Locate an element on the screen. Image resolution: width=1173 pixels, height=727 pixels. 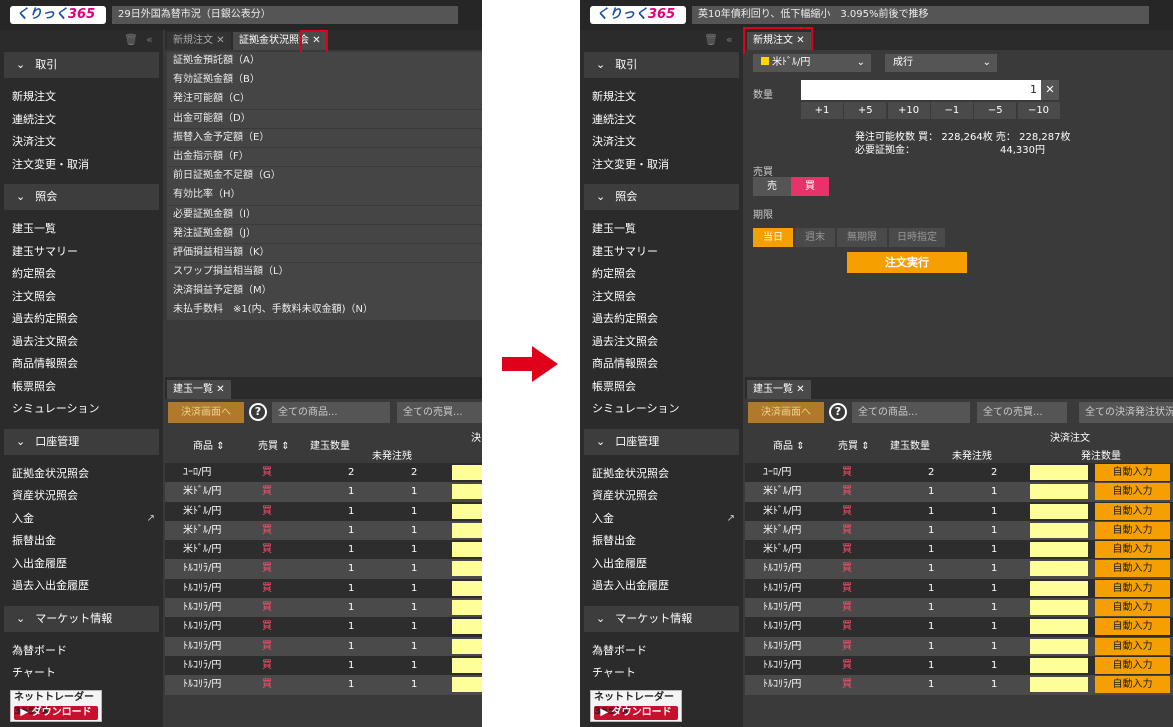
qty-step-button: +1 is located at coordinates (822, 110).